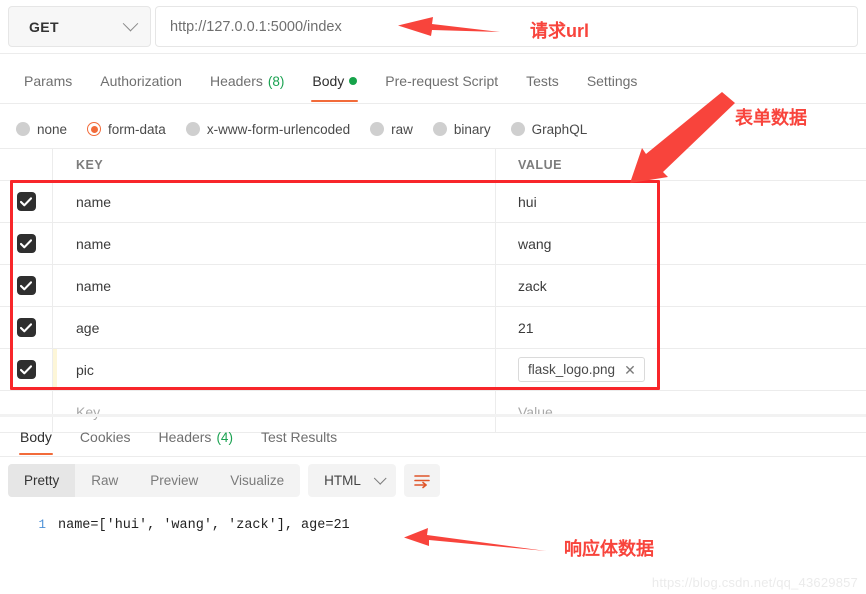 This screenshot has width=866, height=594. What do you see at coordinates (224, 437) in the screenshot?
I see `response-tab-count: (4)` at bounding box center [224, 437].